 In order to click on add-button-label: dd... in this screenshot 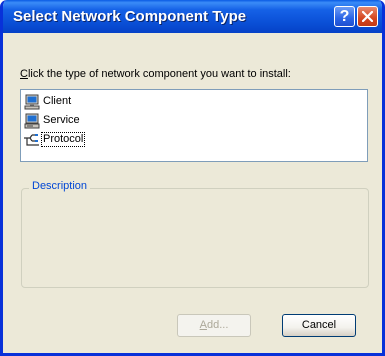, I will do `click(217, 325)`.